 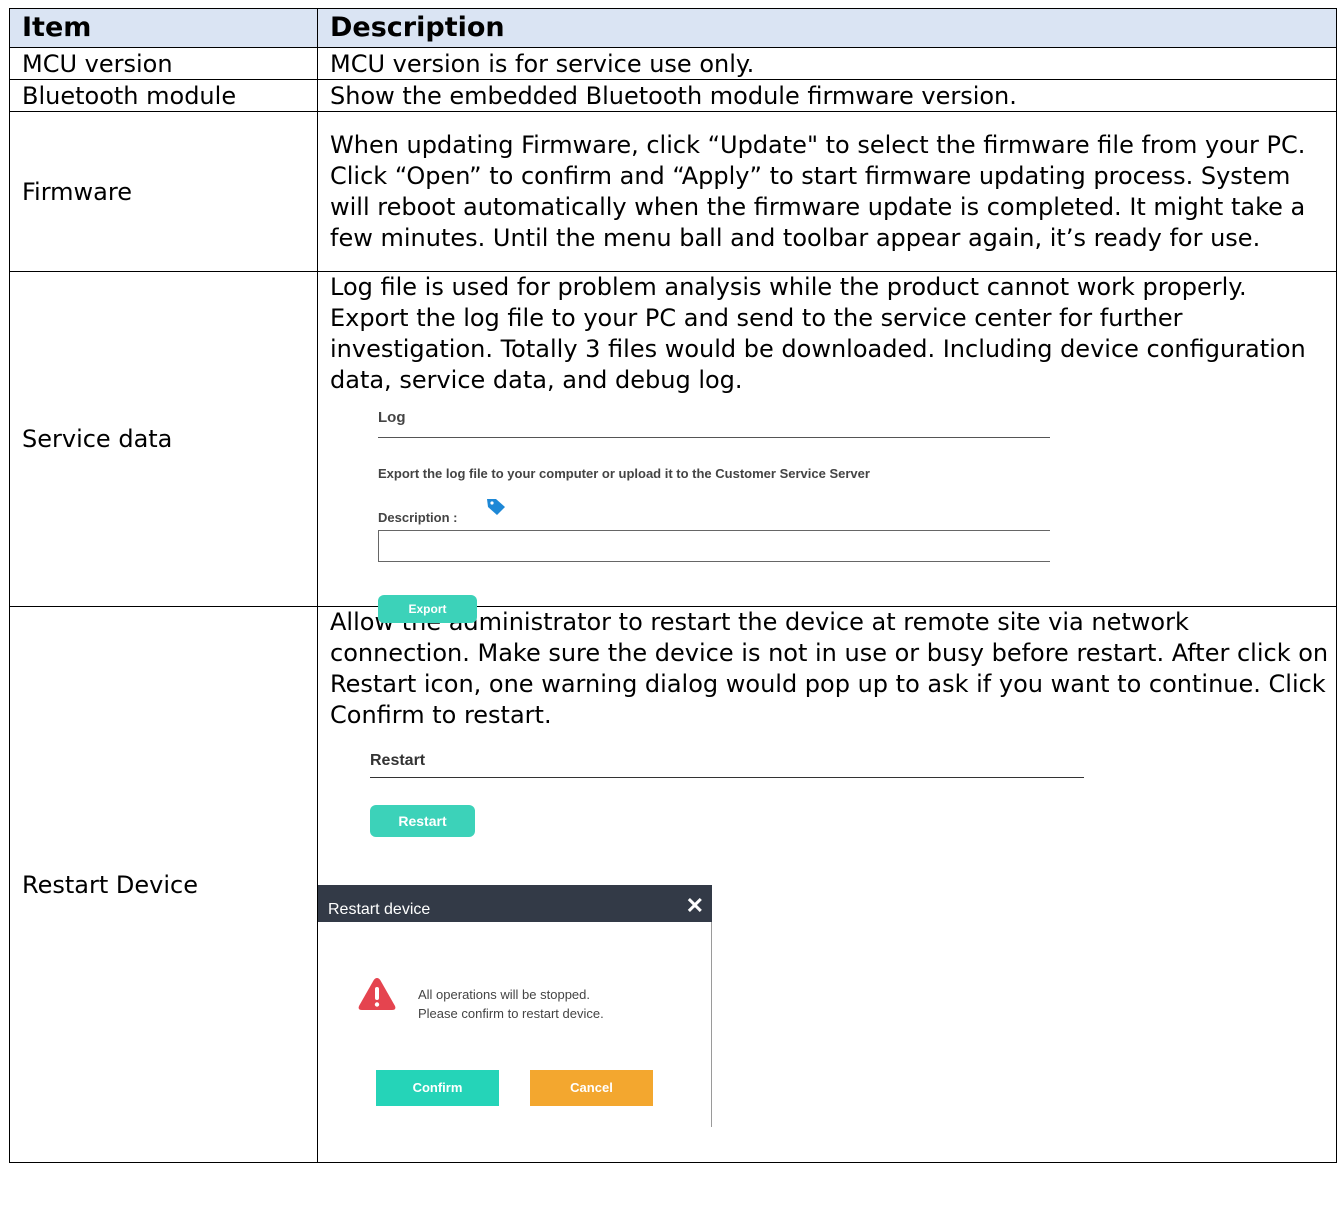 I want to click on header-item: Item, so click(x=163, y=28).